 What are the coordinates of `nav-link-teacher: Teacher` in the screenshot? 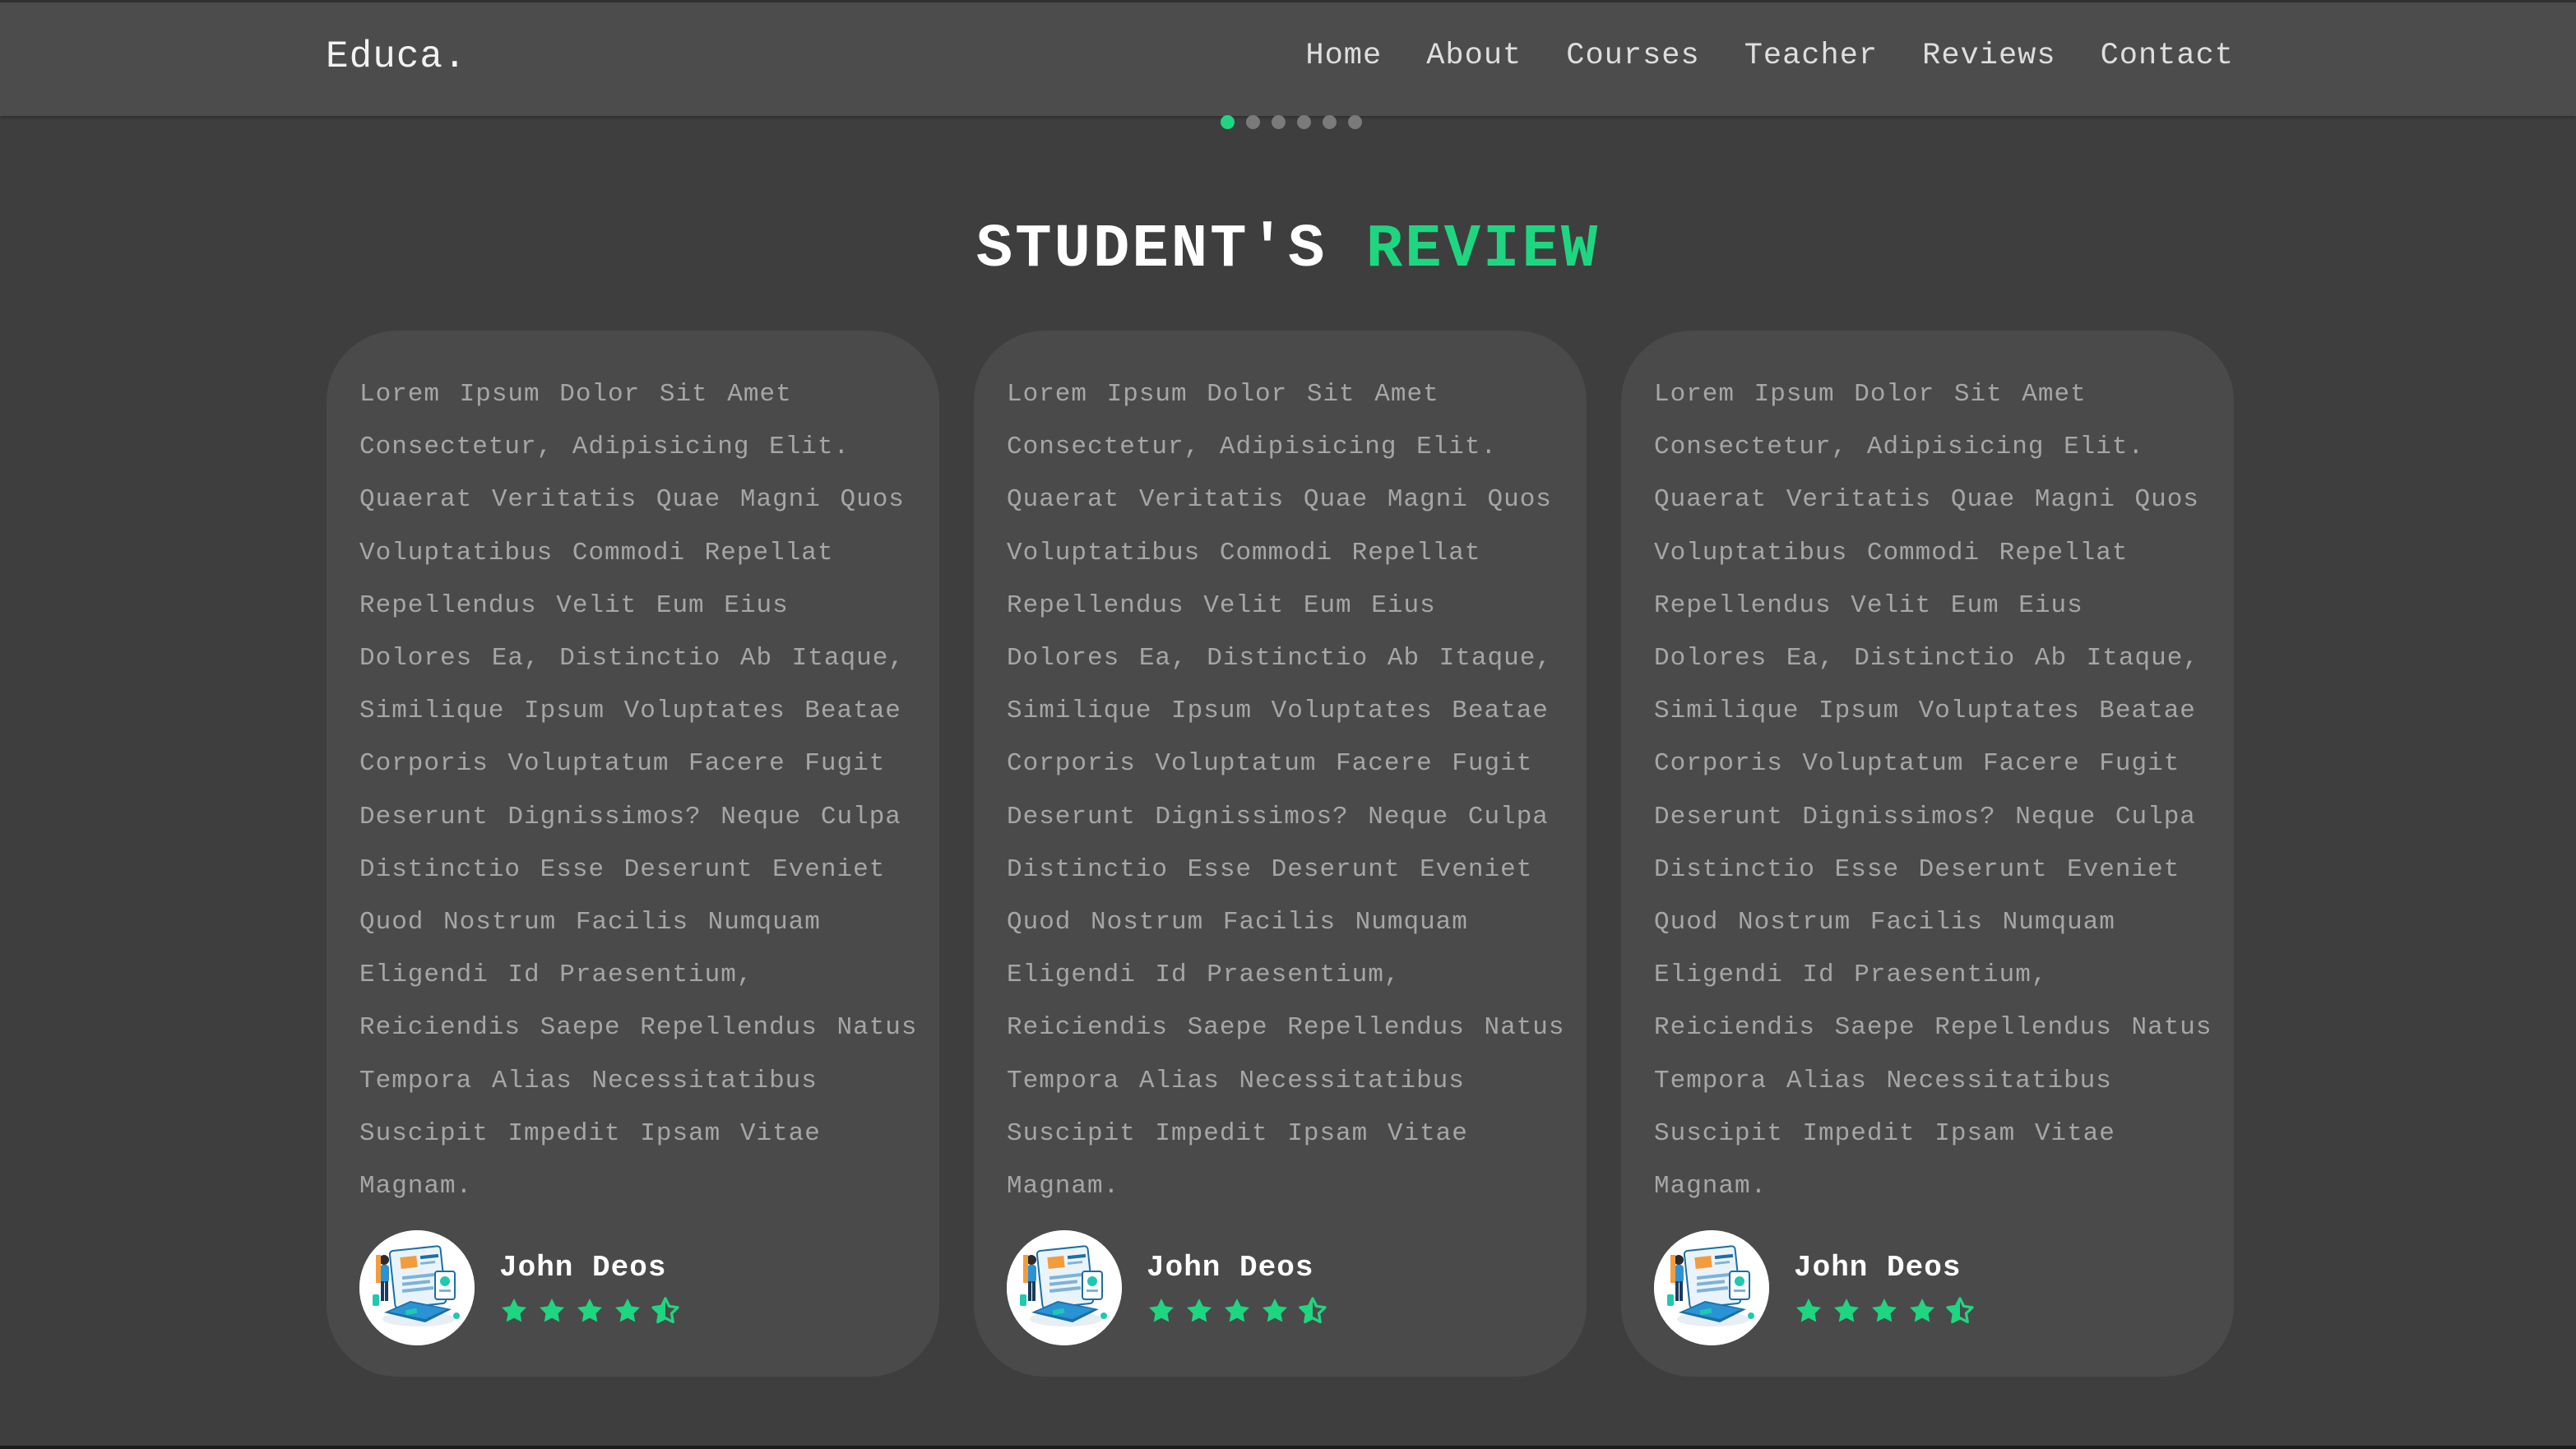 It's located at (1811, 56).